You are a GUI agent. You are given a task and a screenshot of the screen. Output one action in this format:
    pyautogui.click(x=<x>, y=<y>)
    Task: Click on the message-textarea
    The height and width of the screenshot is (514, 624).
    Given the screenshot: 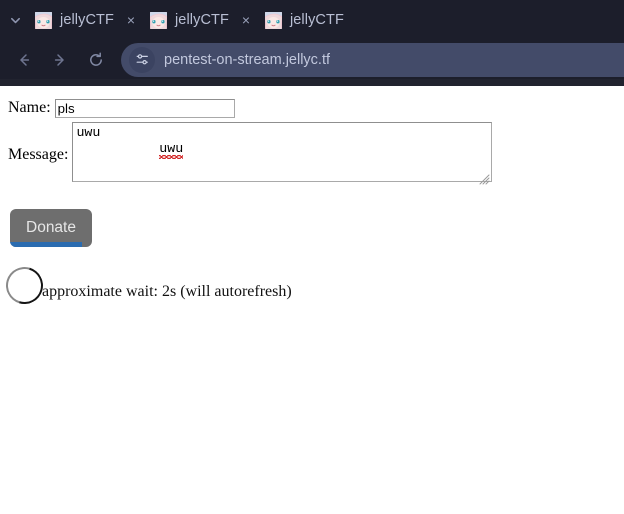 What is the action you would take?
    pyautogui.click(x=282, y=152)
    